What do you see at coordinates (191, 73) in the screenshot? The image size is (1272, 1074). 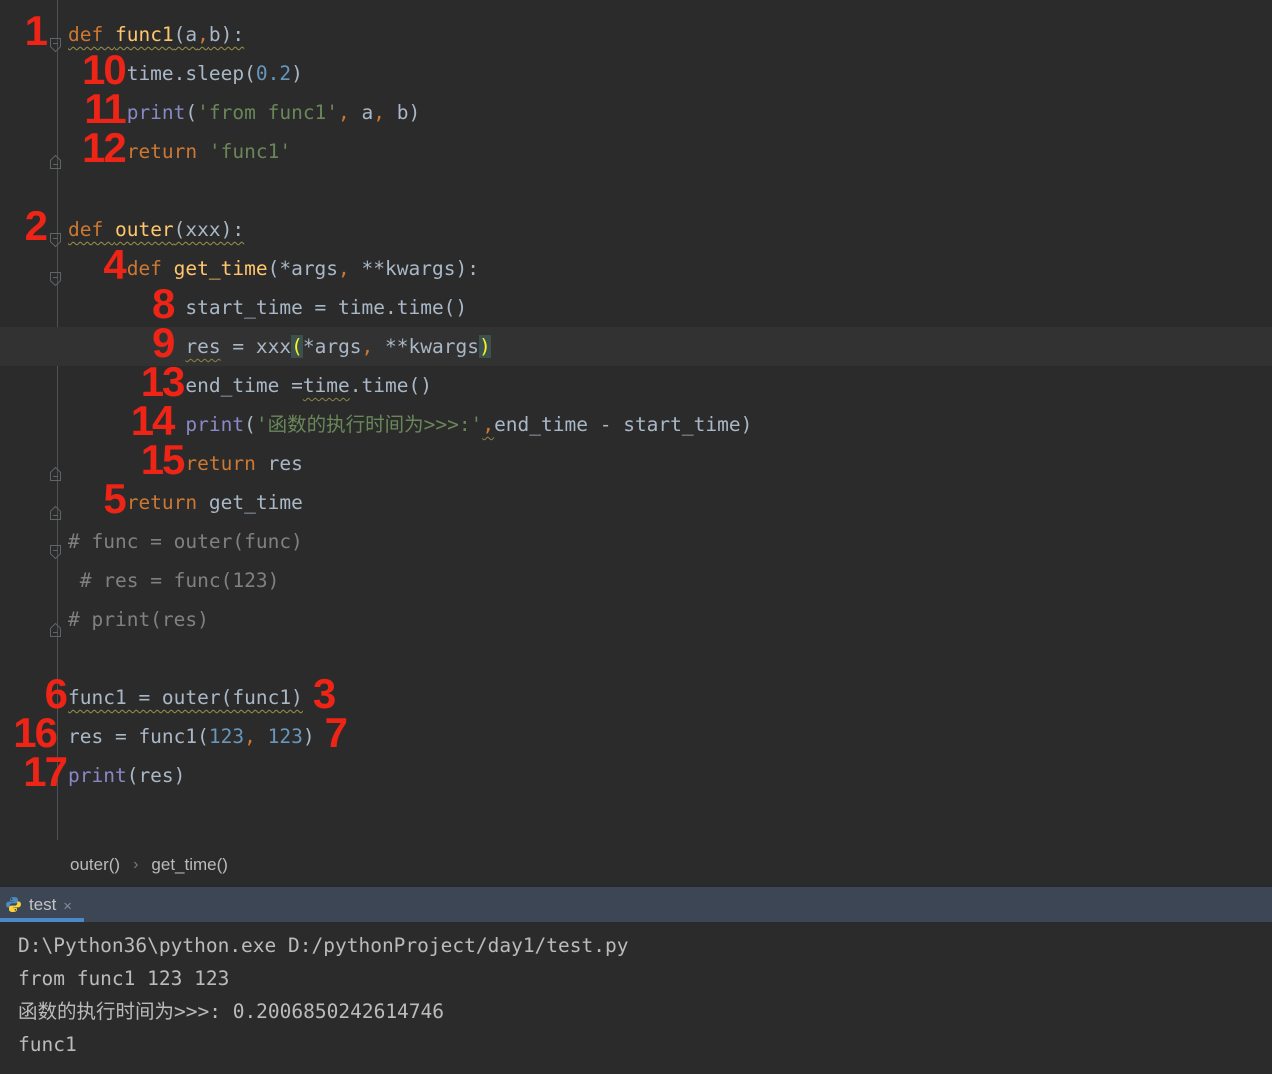 I see `code-token: time.sleep(` at bounding box center [191, 73].